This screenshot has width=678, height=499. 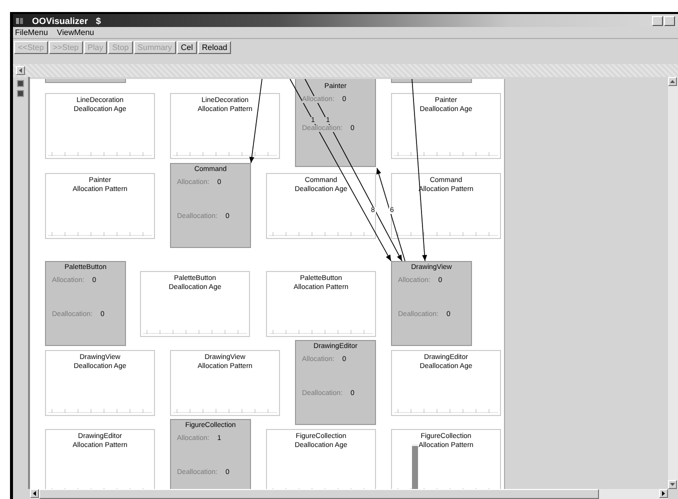 What do you see at coordinates (349, 494) in the screenshot?
I see `horizontal-scrollbar` at bounding box center [349, 494].